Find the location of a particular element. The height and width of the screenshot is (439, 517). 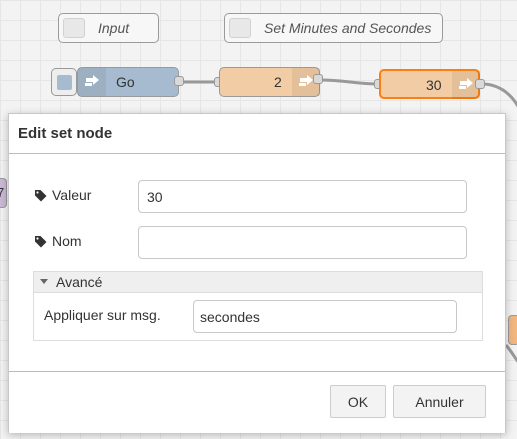

valeur-label-text: Valeur is located at coordinates (72, 195).